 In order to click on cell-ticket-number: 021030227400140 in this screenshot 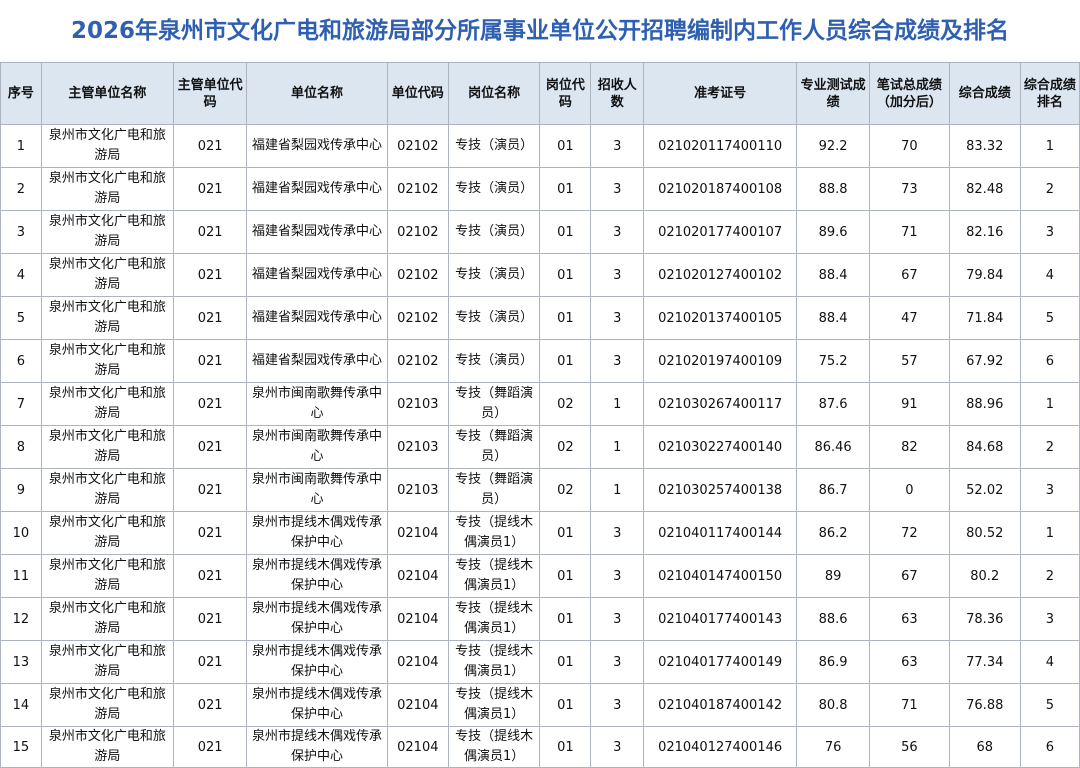, I will do `click(720, 447)`.